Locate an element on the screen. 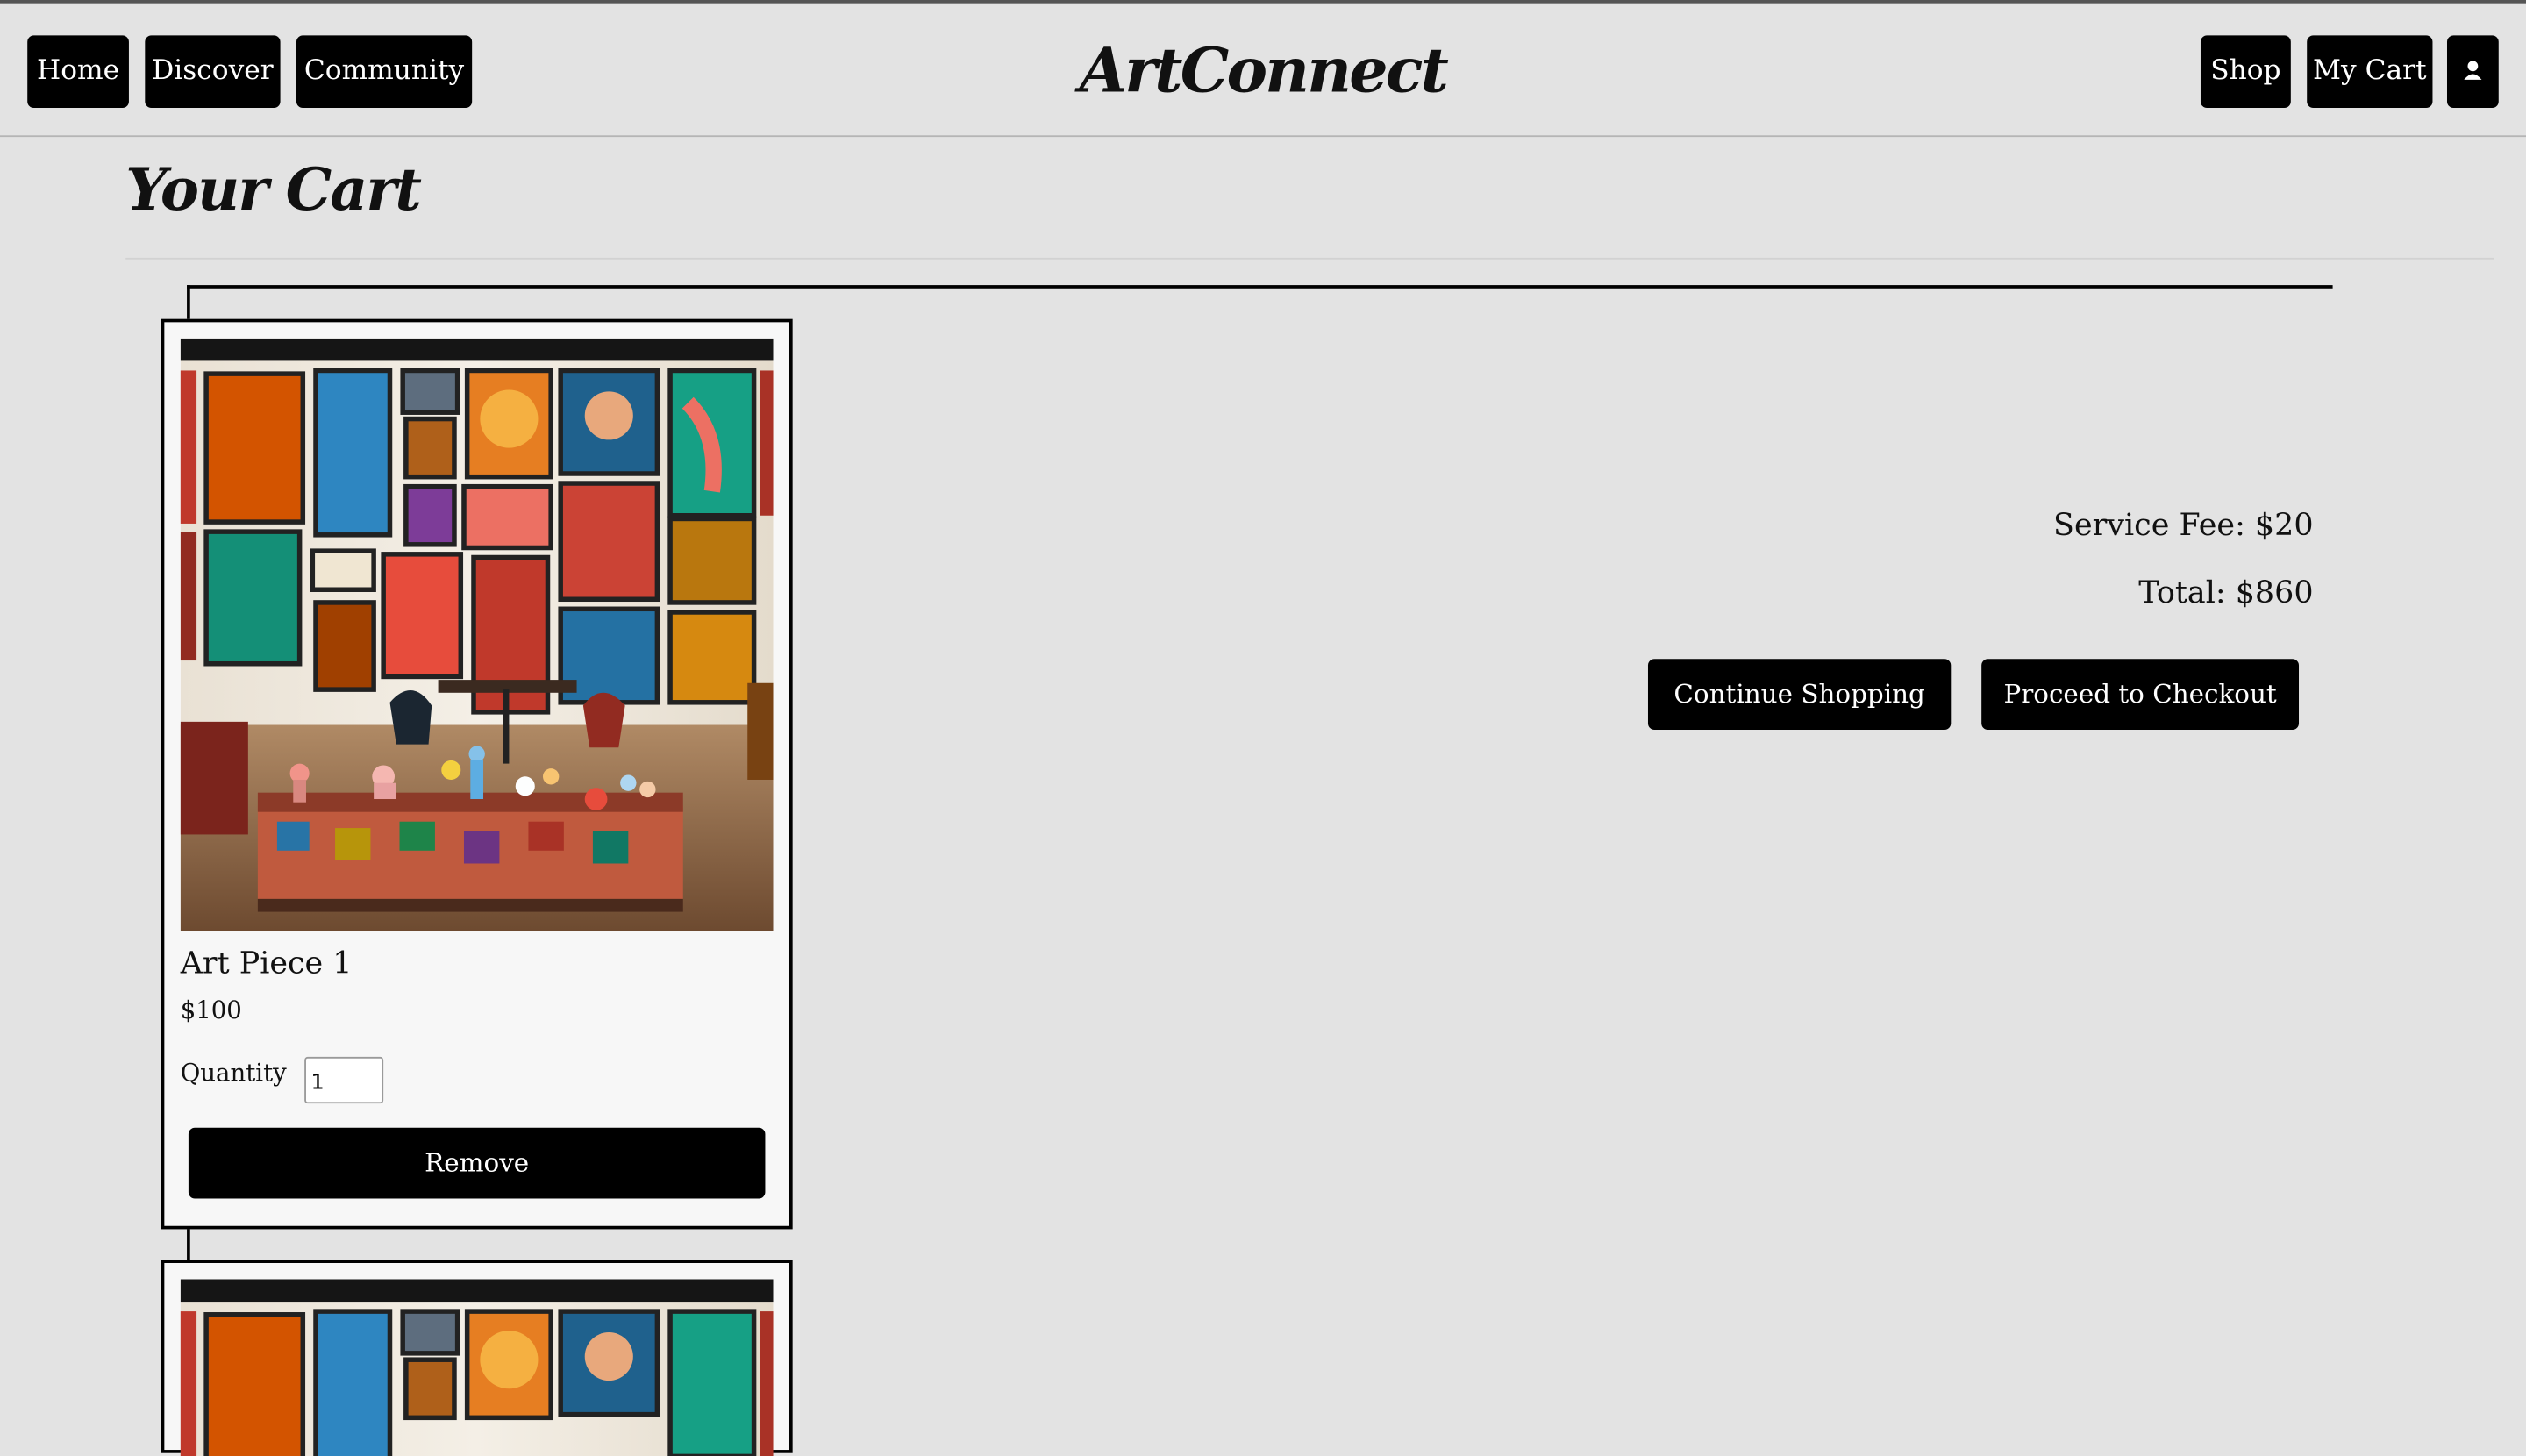 Image resolution: width=2526 pixels, height=1456 pixels. quantity-input is located at coordinates (344, 1080).